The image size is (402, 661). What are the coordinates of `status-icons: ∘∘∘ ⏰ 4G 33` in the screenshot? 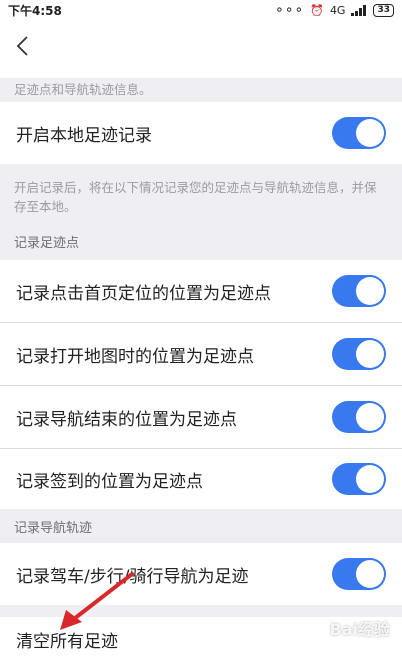 It's located at (334, 10).